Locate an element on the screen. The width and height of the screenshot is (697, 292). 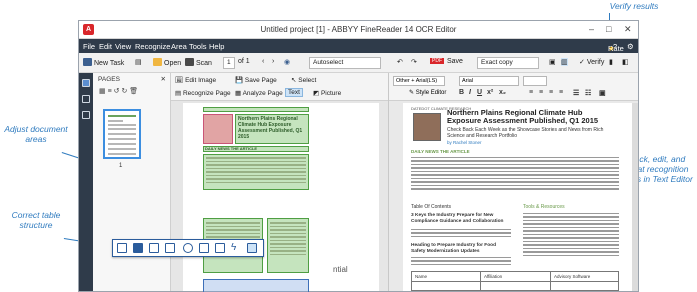
view-mode-icon-1: ▣ is located at coordinates (552, 62).